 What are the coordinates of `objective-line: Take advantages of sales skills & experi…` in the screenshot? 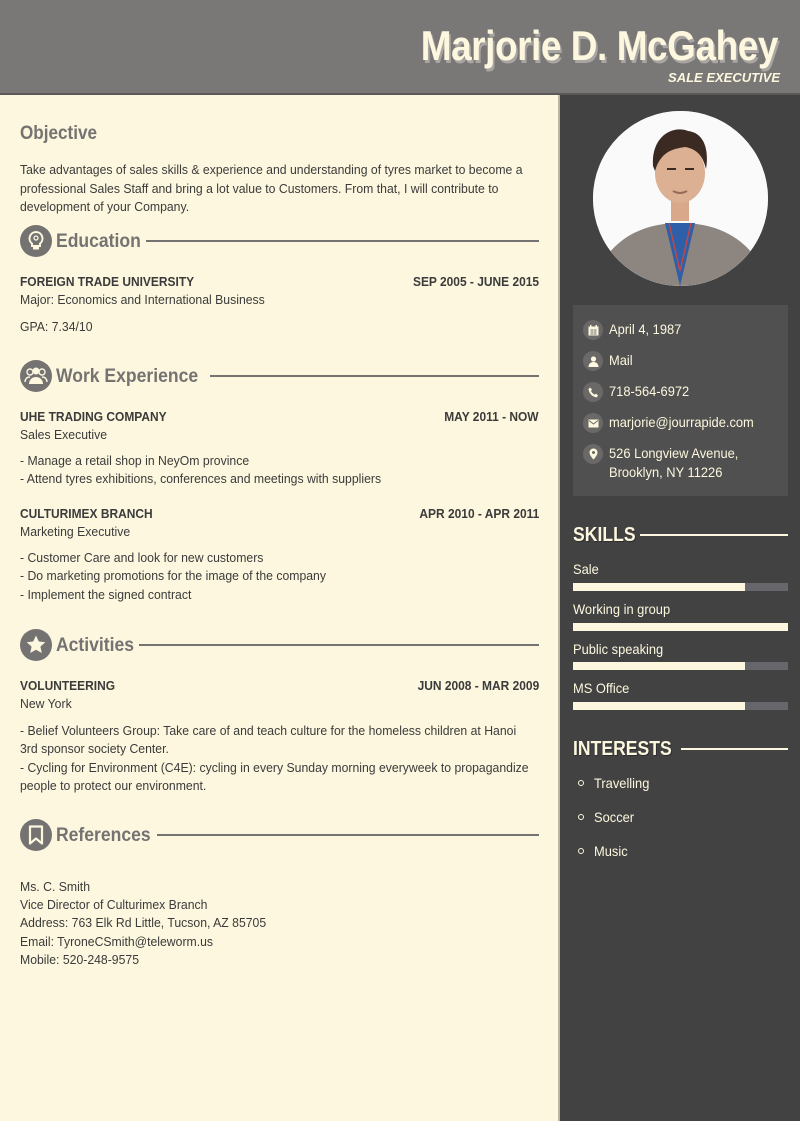 It's located at (271, 169).